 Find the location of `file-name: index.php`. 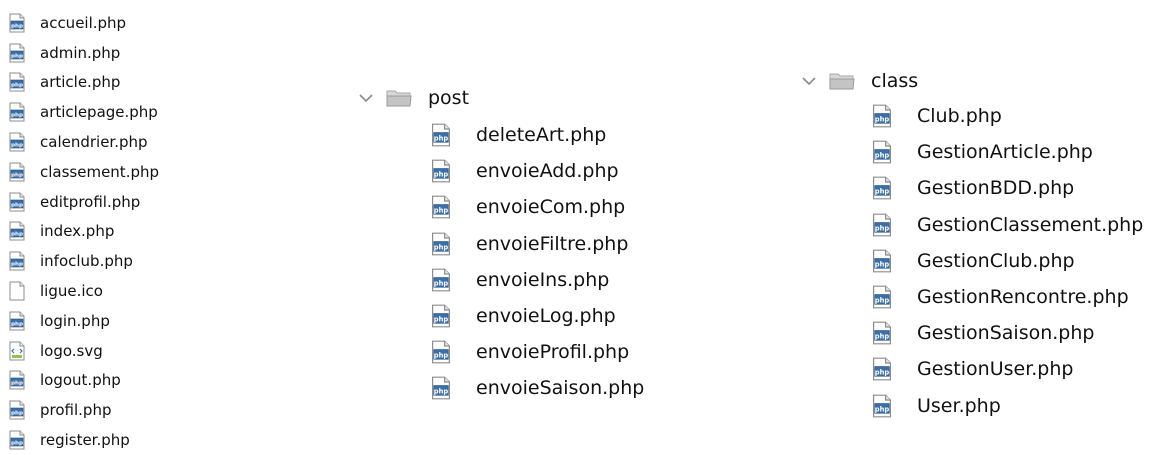

file-name: index.php is located at coordinates (77, 231).